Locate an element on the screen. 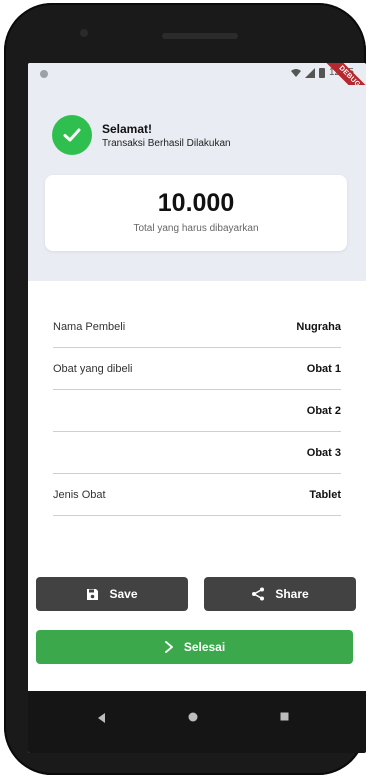 Image resolution: width=369 pixels, height=778 pixels. phone-top-bezel is located at coordinates (185, 33).